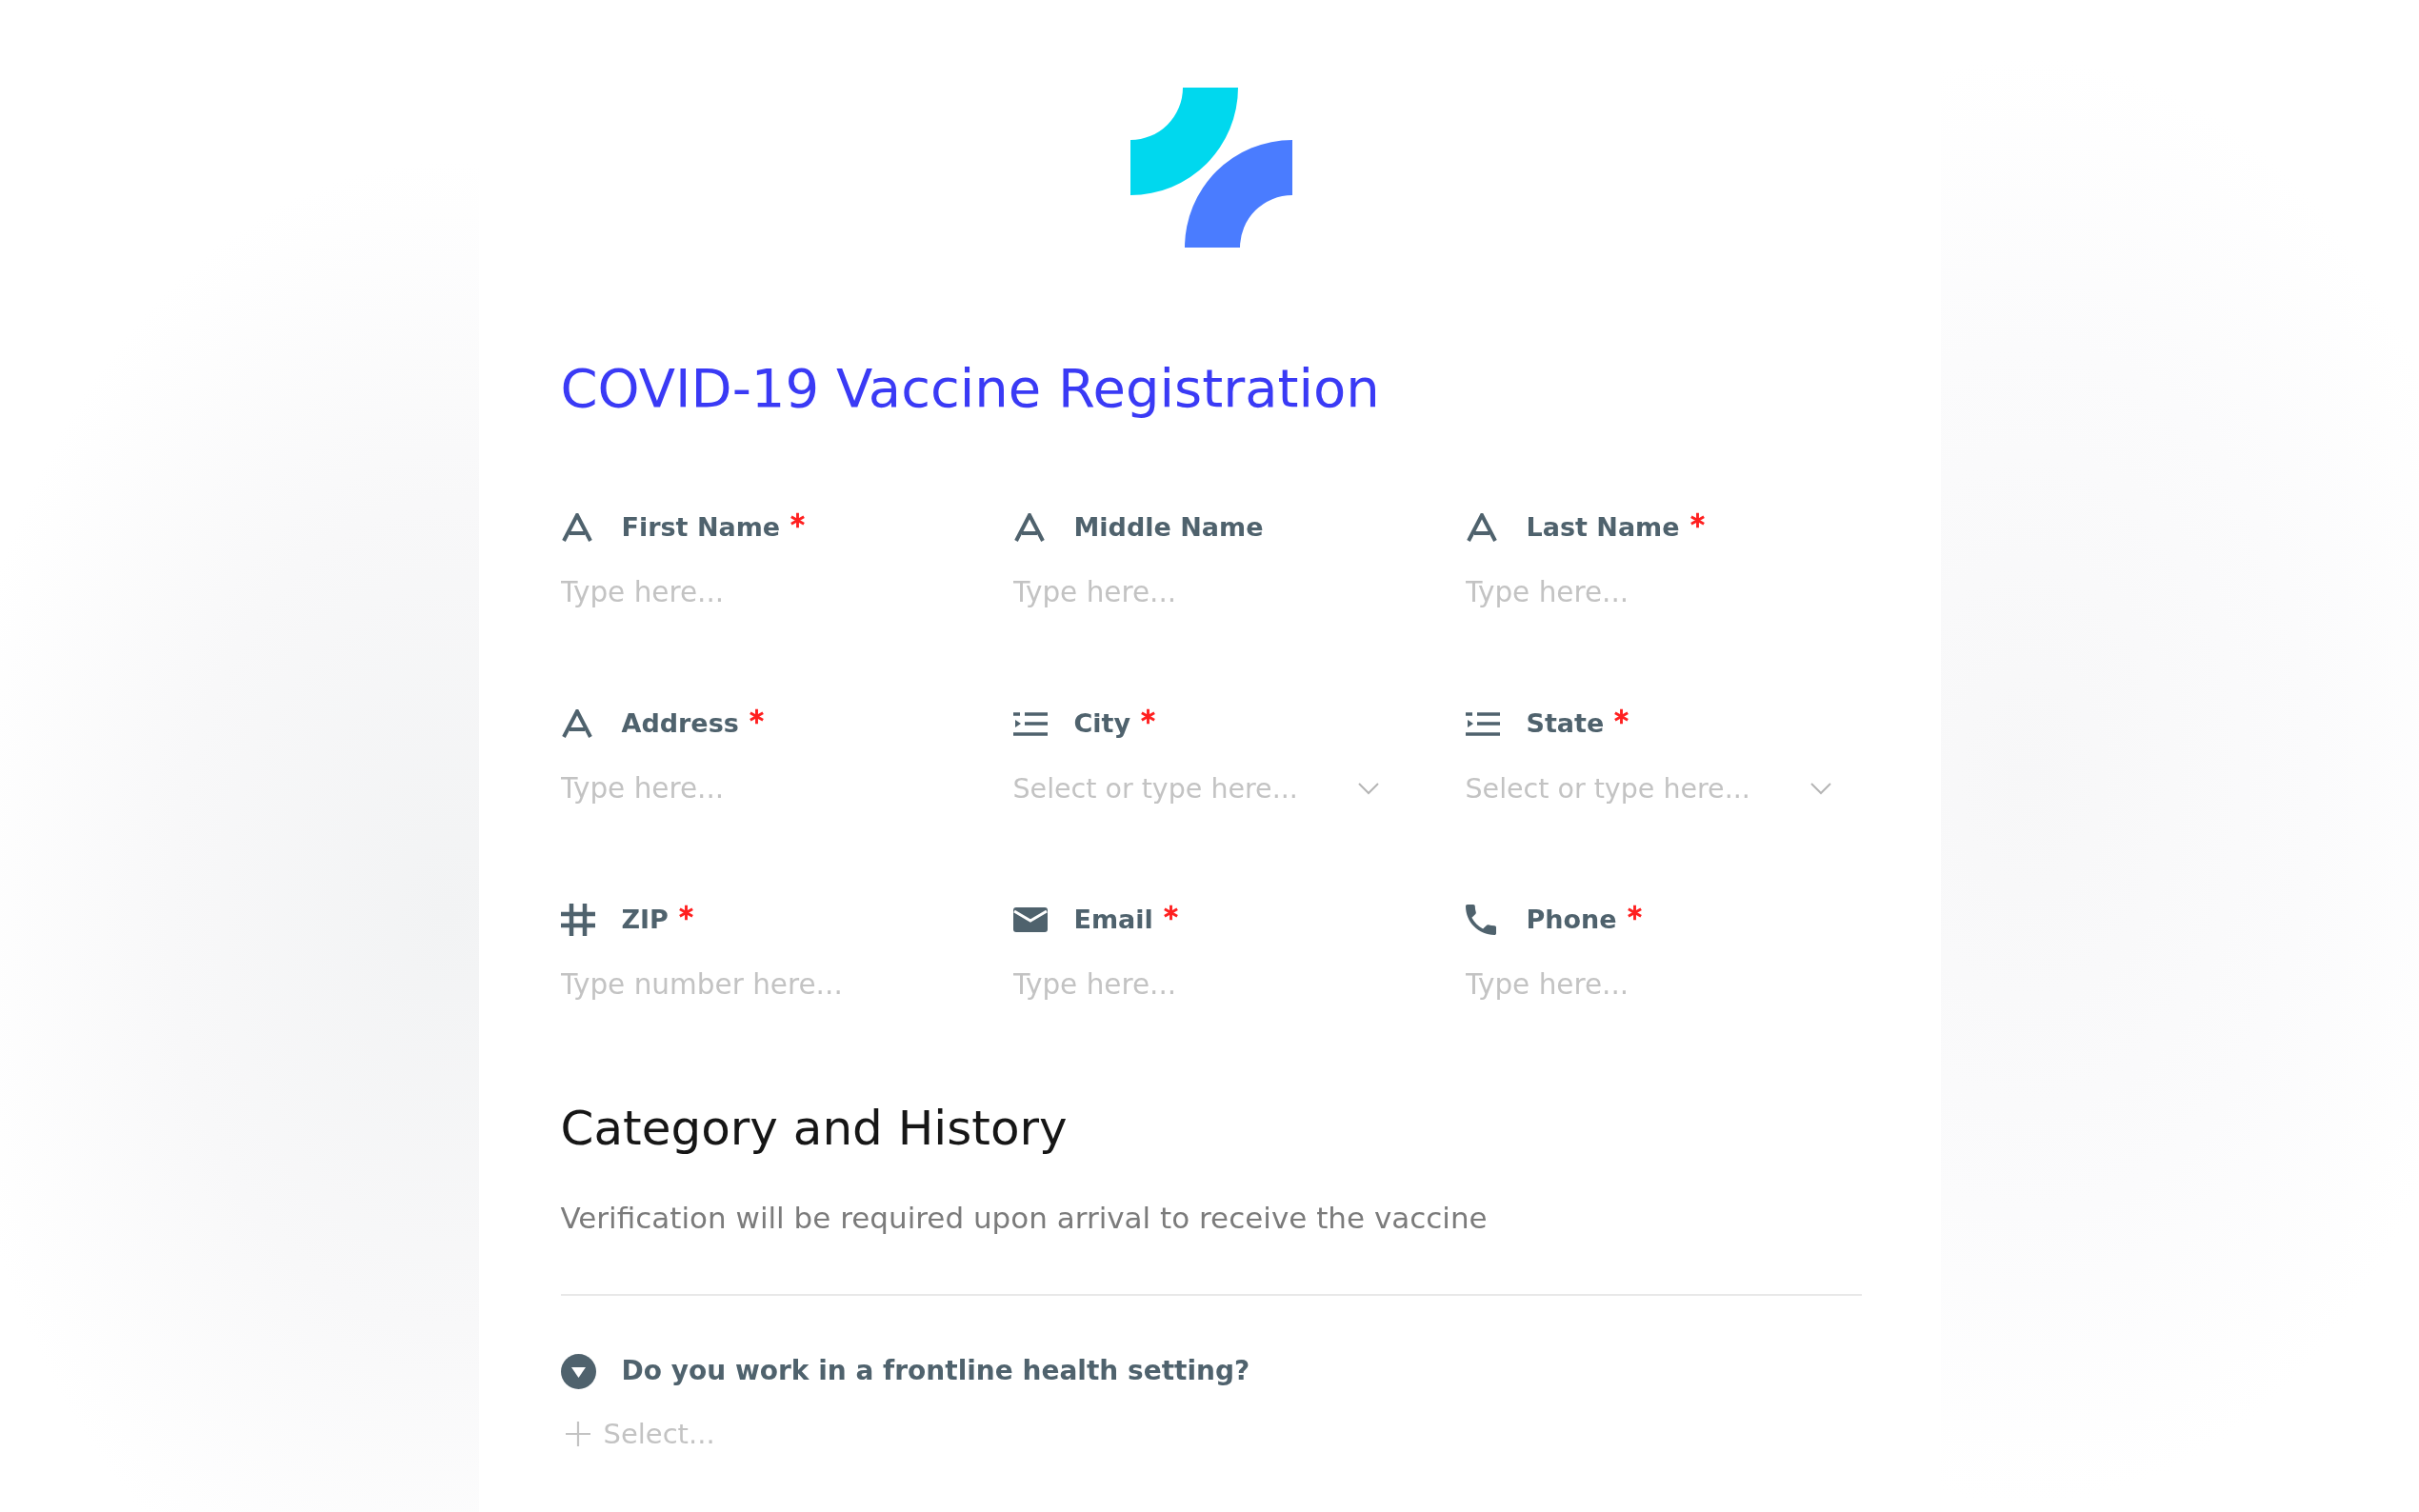  Describe the element at coordinates (1480, 920) in the screenshot. I see `phone-icon` at that location.